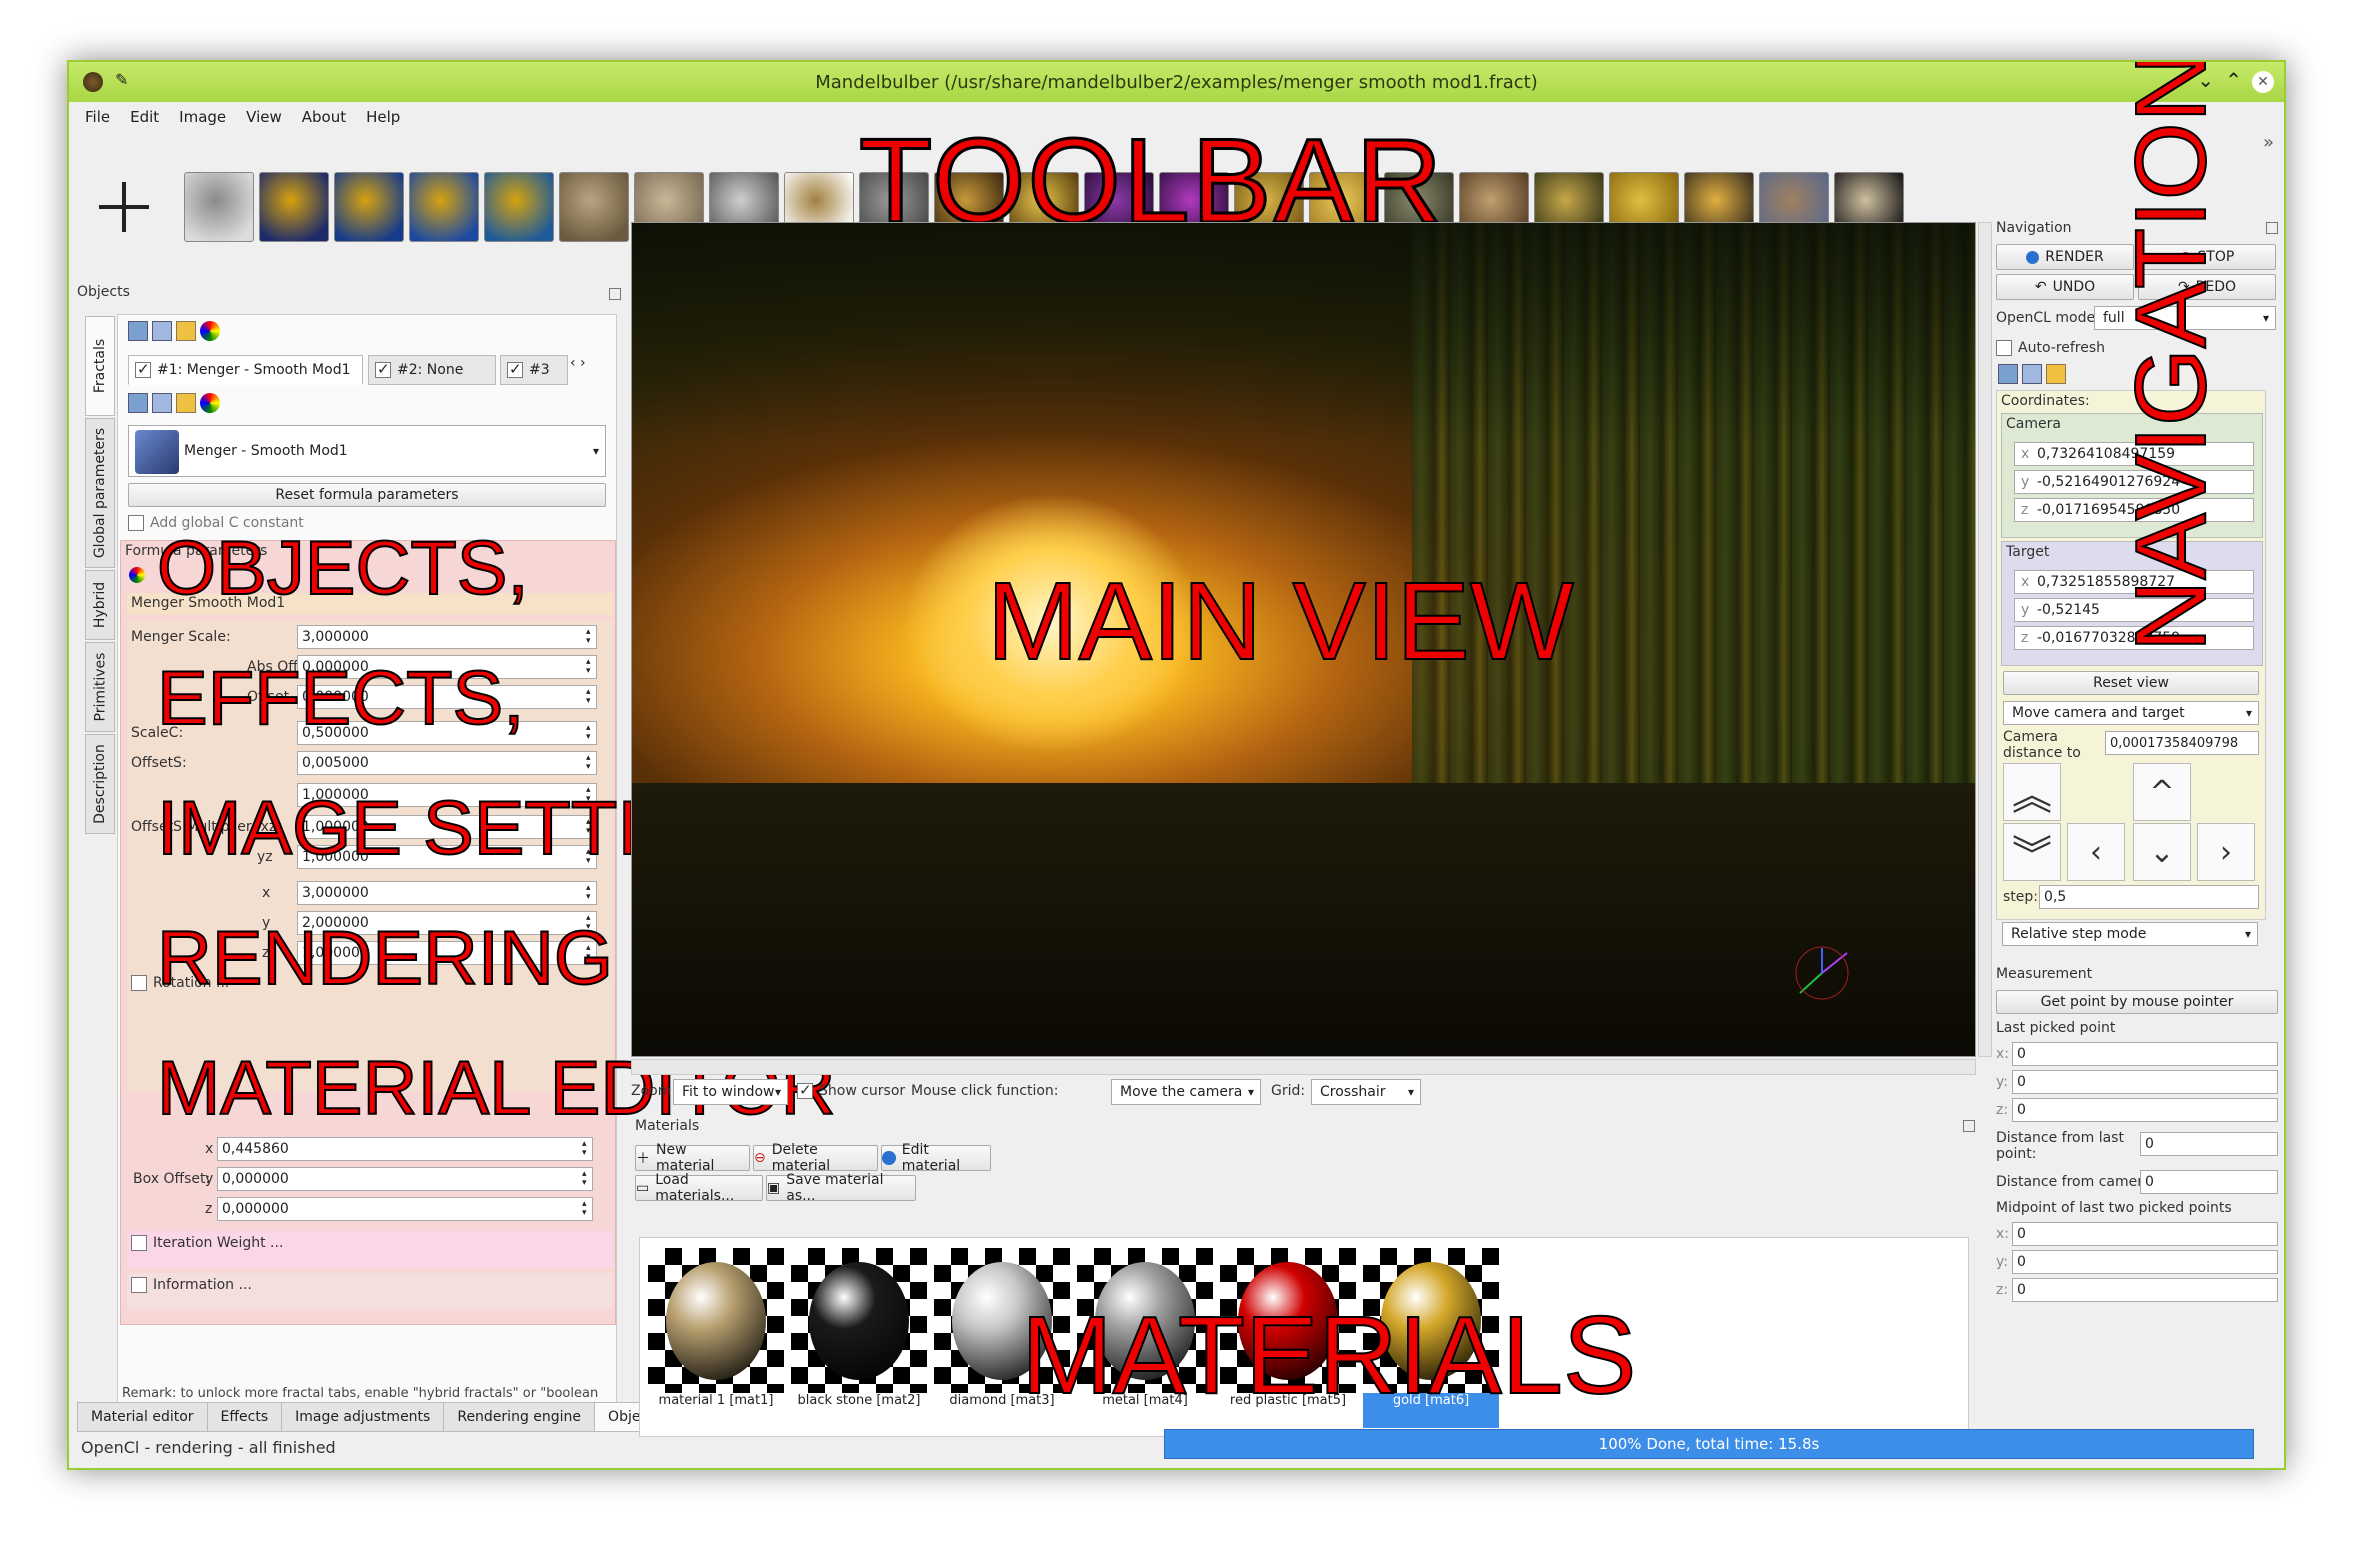 This screenshot has width=2353, height=1560. I want to click on rotate-up-icon: ^, so click(2162, 792).